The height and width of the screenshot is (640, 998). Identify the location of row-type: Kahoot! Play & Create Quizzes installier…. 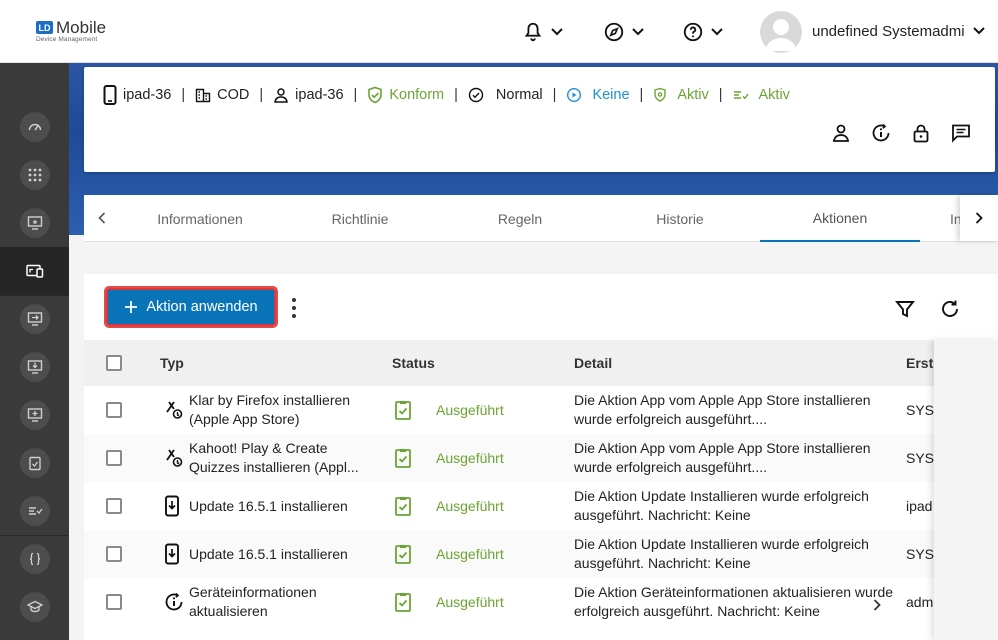
(274, 457).